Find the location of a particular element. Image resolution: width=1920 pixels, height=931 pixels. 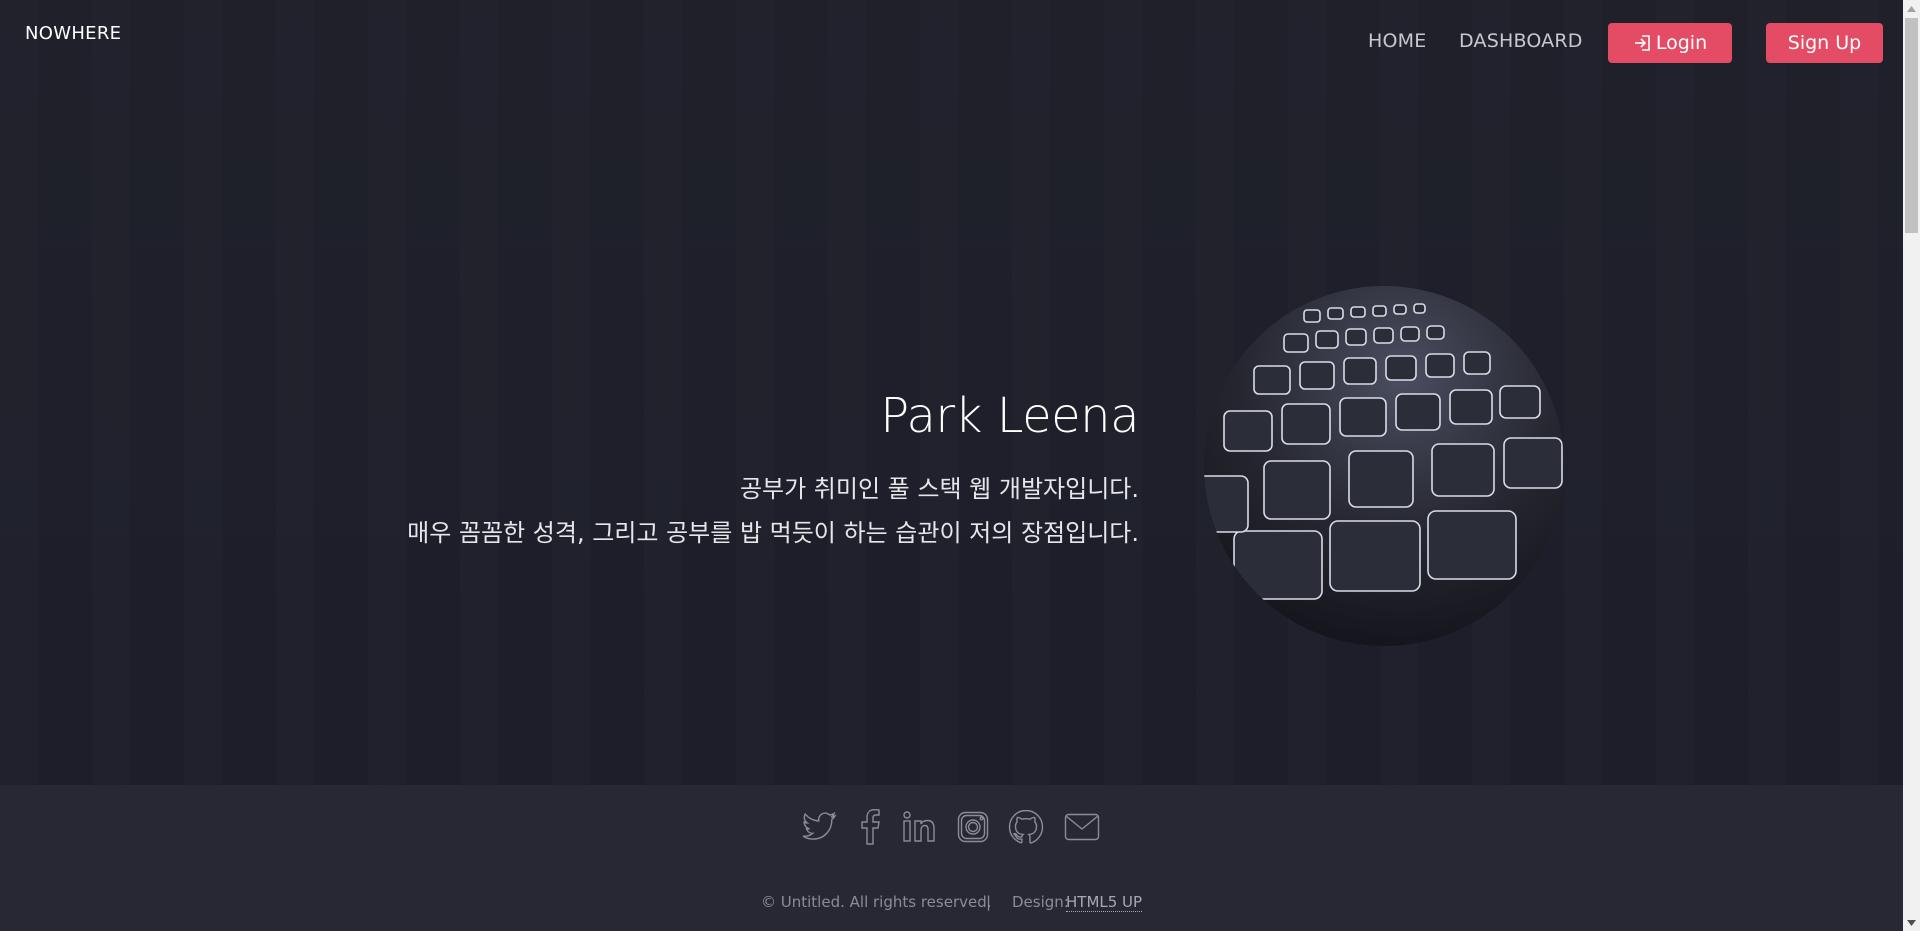

nav-home: HOME is located at coordinates (1397, 41).